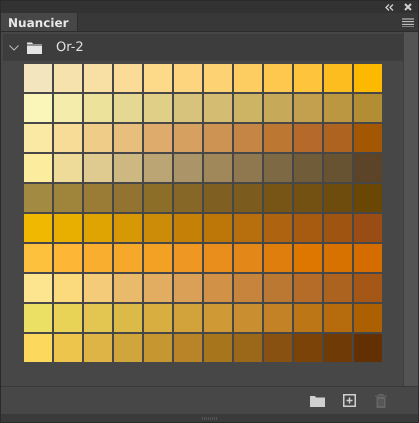 This screenshot has height=423, width=419. What do you see at coordinates (14, 47) in the screenshot?
I see `chevron-icon` at bounding box center [14, 47].